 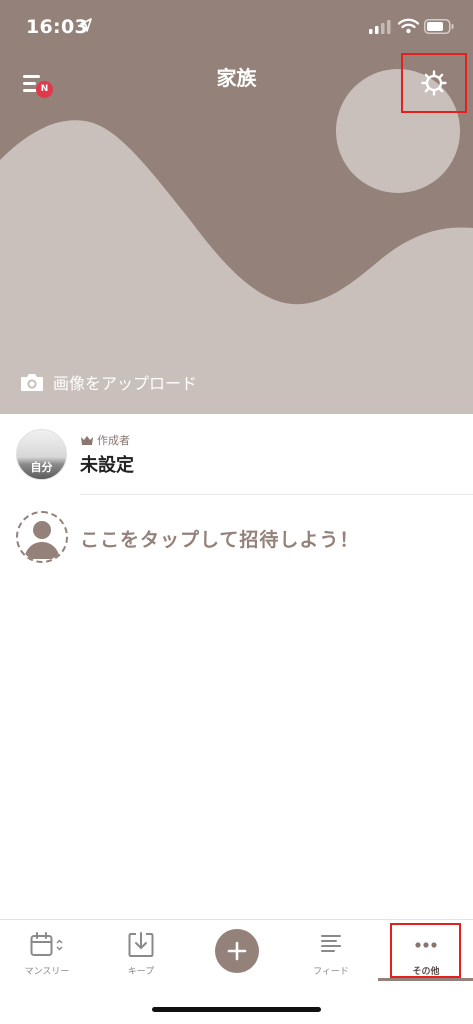 What do you see at coordinates (107, 465) in the screenshot?
I see `member-name: 未設定` at bounding box center [107, 465].